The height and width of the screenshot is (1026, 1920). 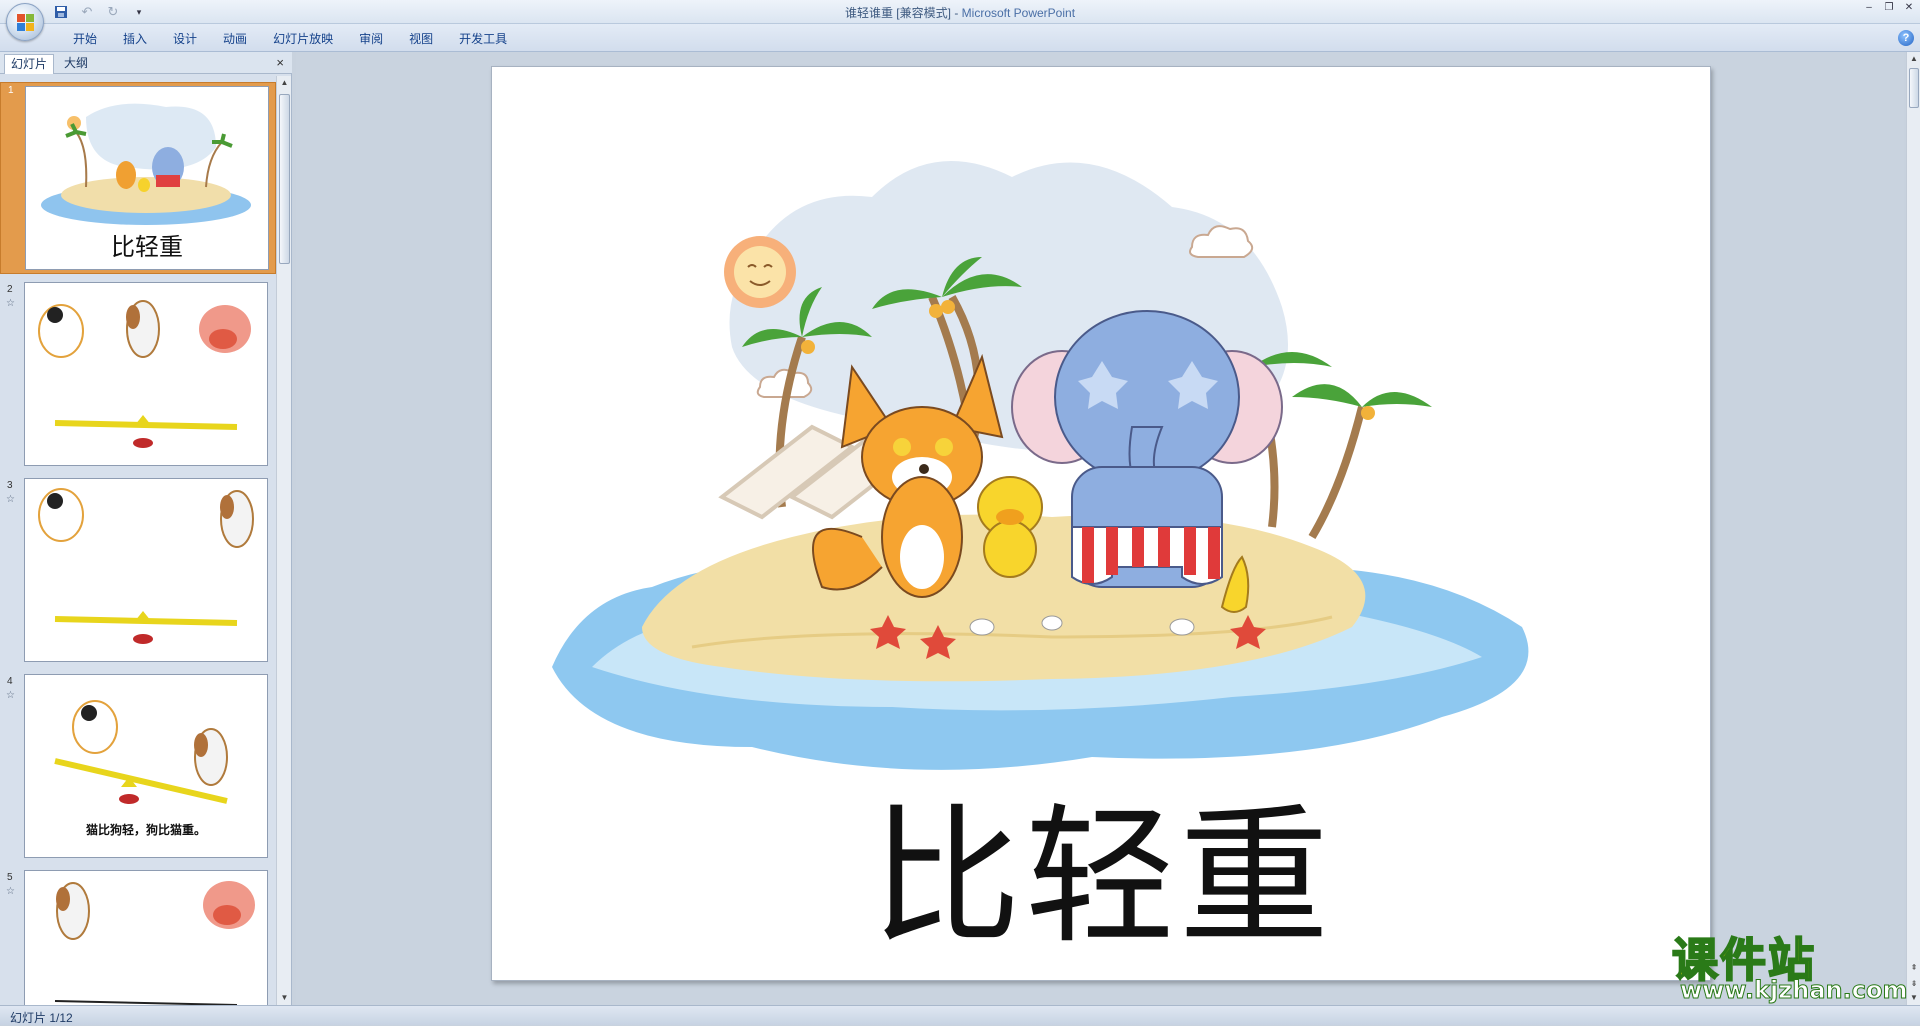 What do you see at coordinates (1913, 984) in the screenshot?
I see `next-slide-icon: ⇟` at bounding box center [1913, 984].